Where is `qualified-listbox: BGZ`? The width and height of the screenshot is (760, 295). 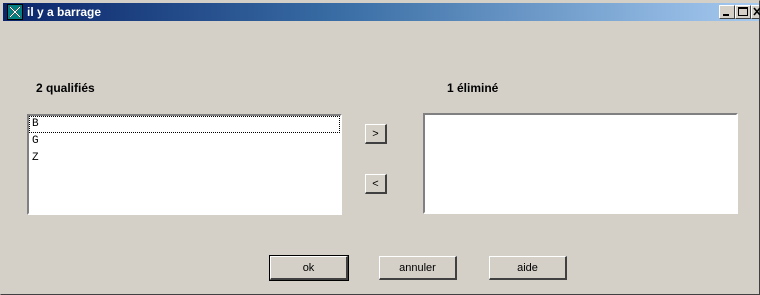
qualified-listbox: BGZ is located at coordinates (184, 164).